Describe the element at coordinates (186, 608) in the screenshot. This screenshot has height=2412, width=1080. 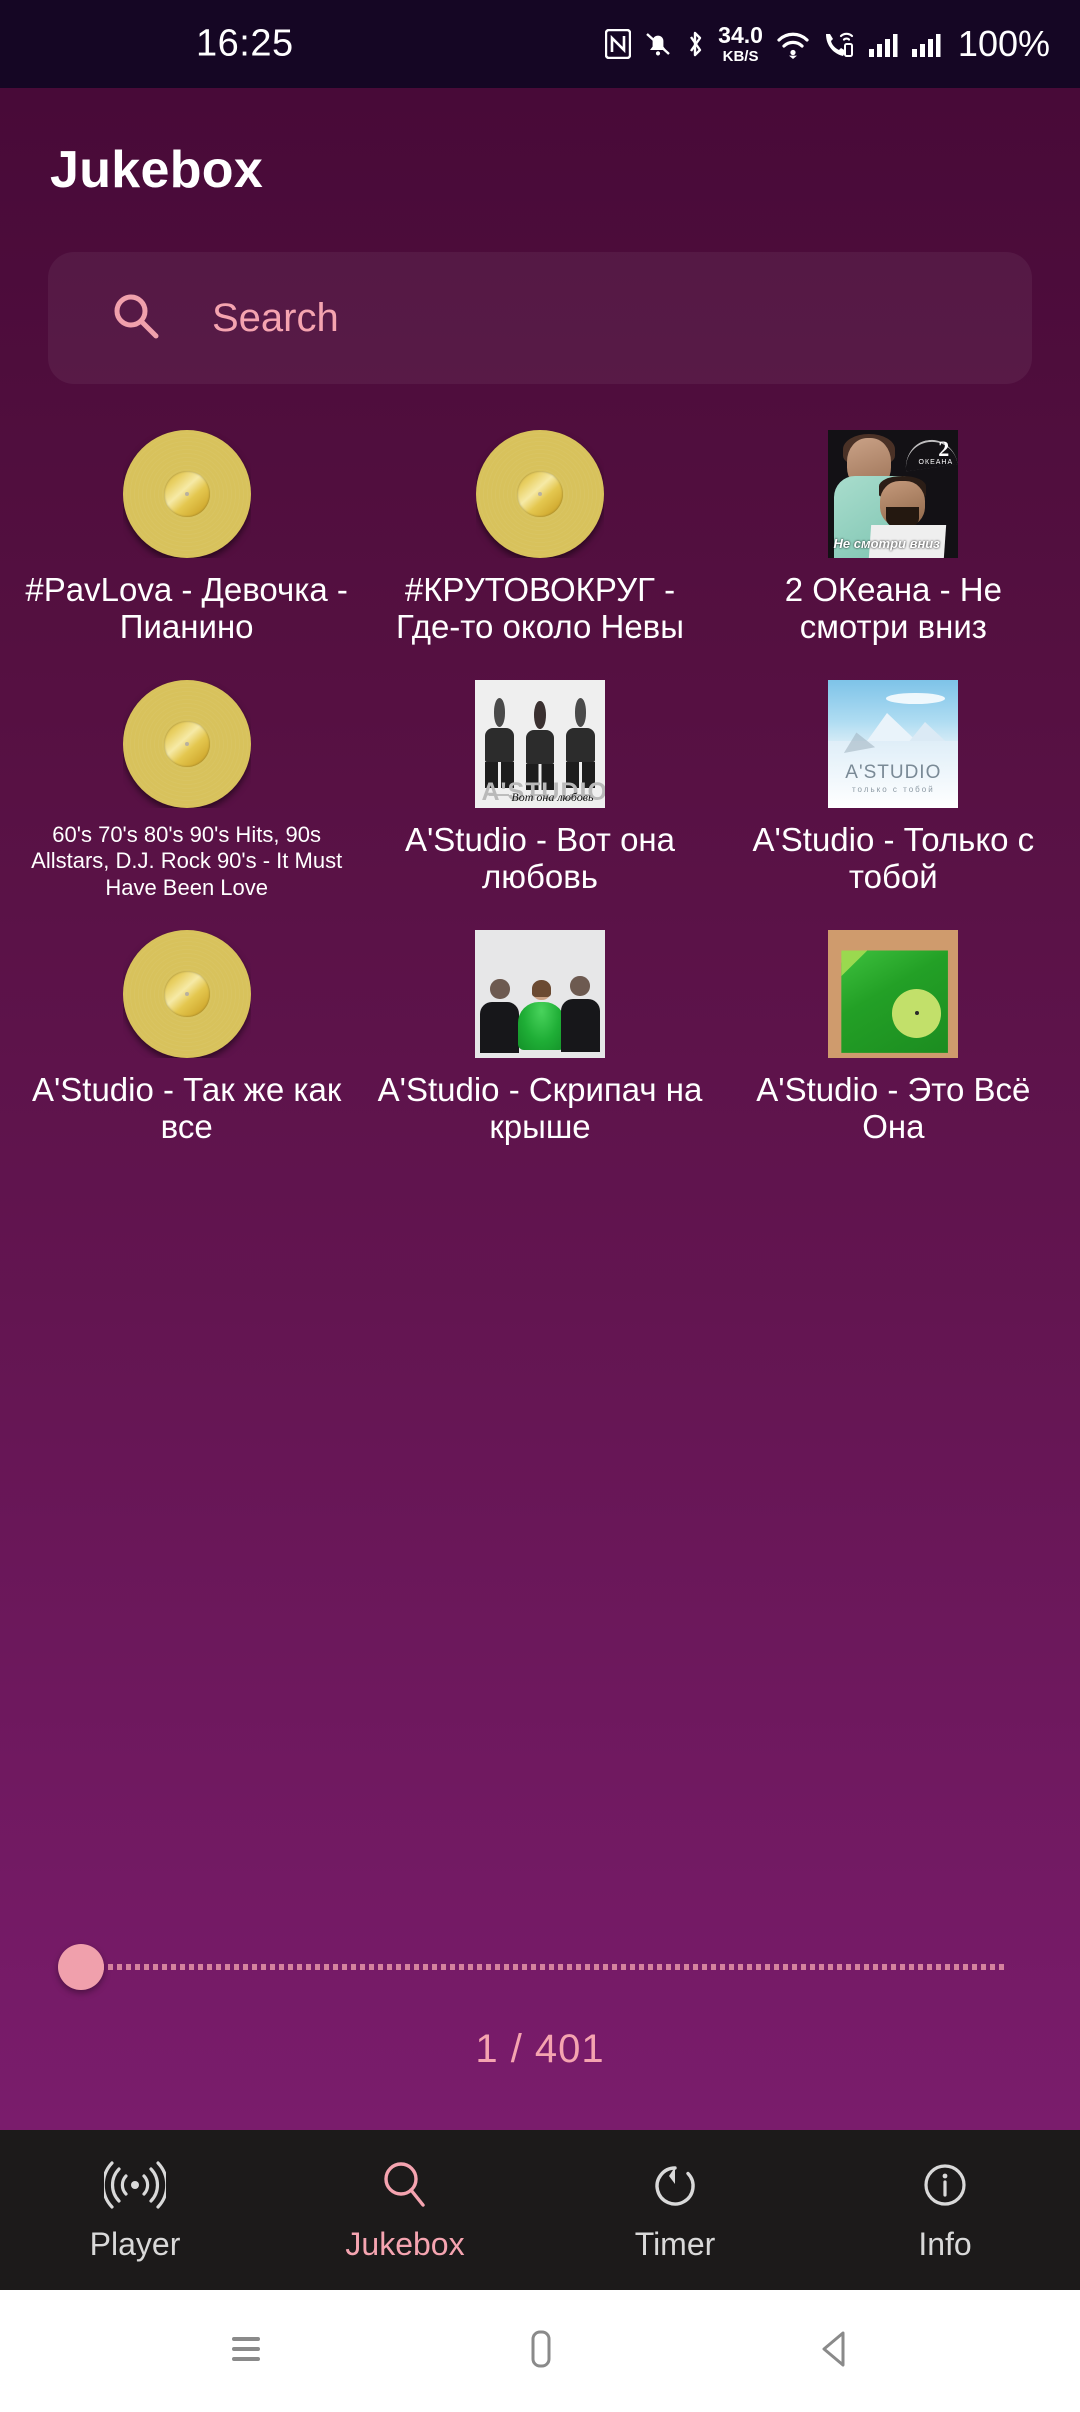
I see `track-title: #PavLova - Девочка - Пианино` at that location.